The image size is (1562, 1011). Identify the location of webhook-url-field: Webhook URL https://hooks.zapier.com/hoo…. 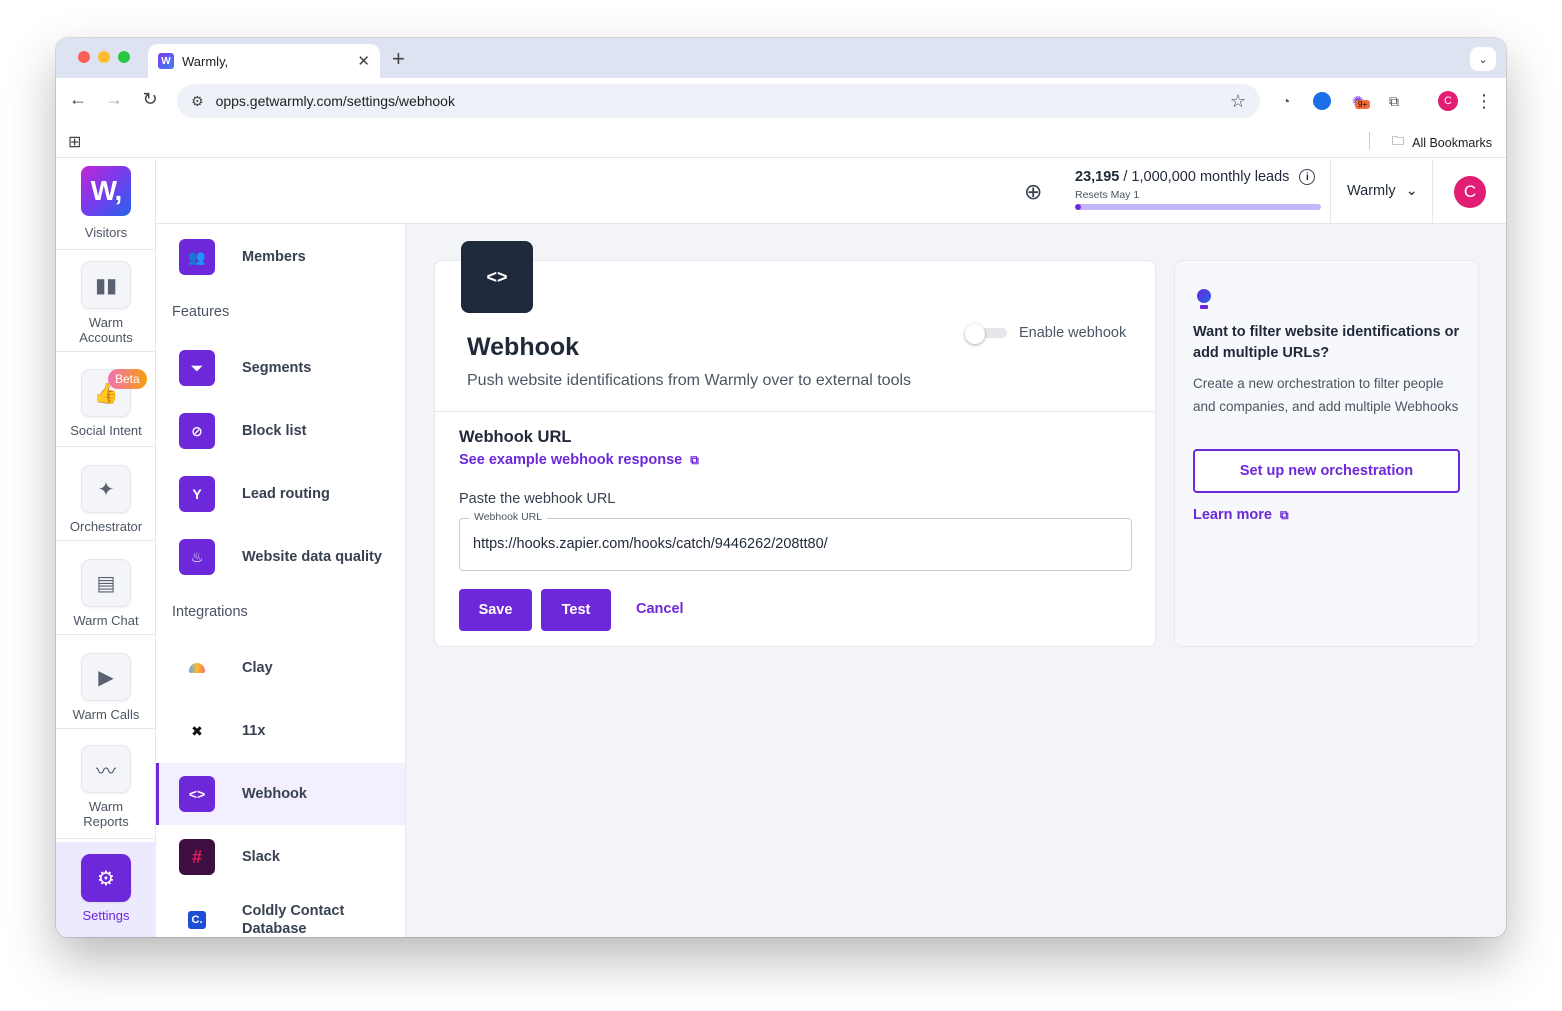
(795, 541).